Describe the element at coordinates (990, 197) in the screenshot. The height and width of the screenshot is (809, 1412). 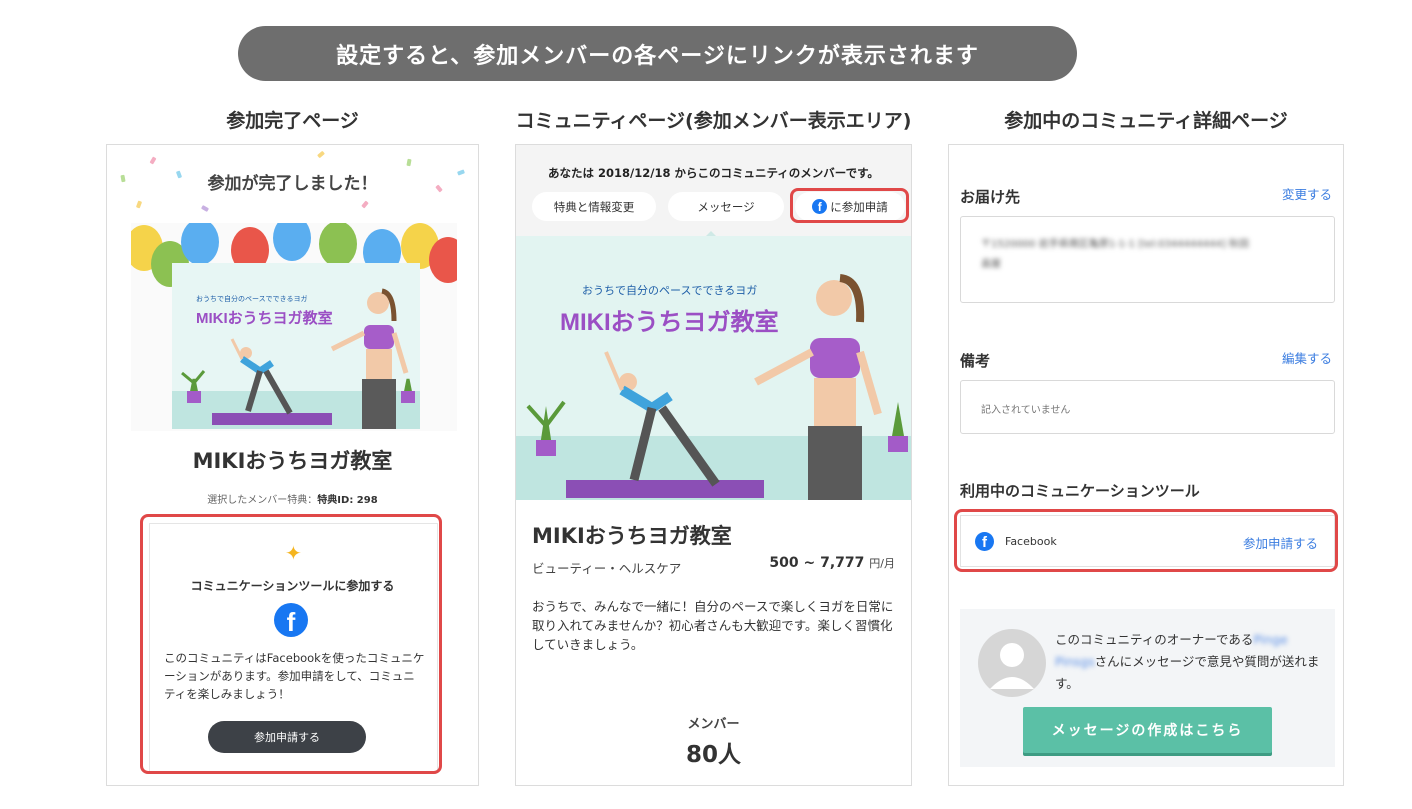
I see `address-label: お届け先` at that location.